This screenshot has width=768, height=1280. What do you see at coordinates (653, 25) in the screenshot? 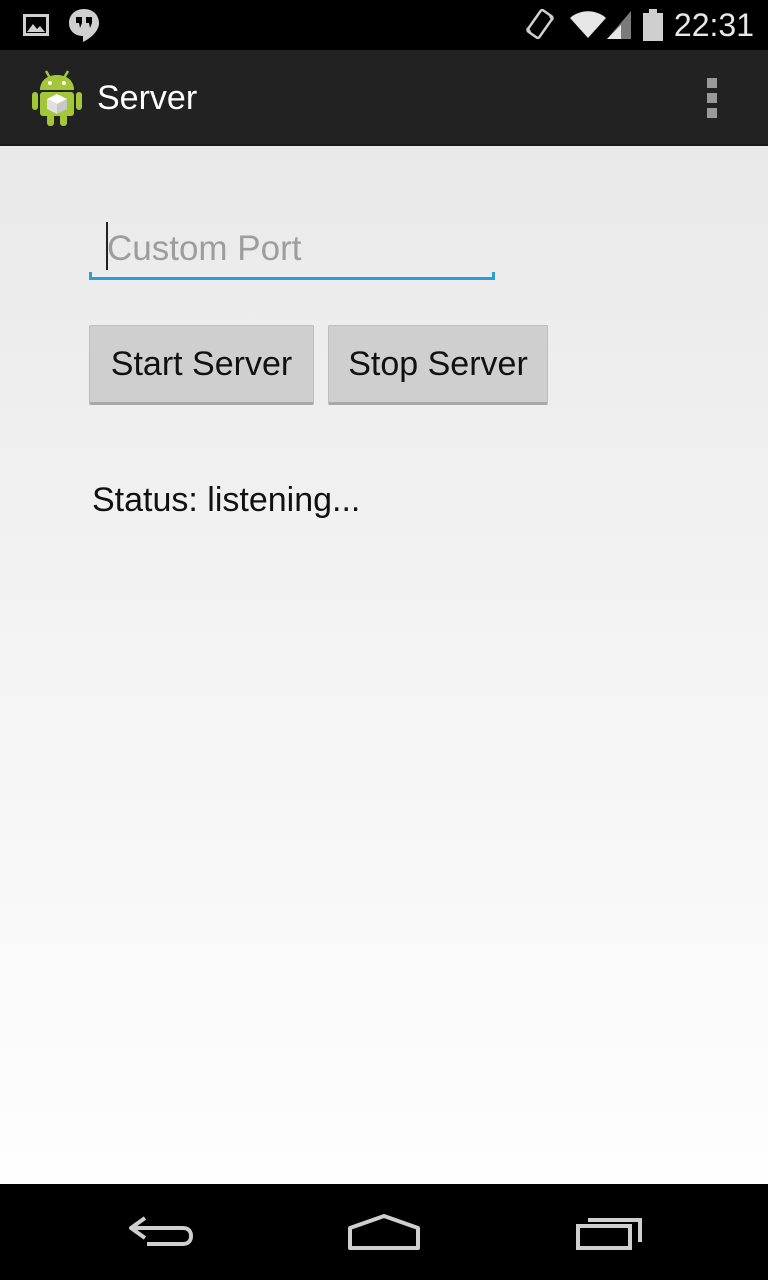
I see `battery-icon` at bounding box center [653, 25].